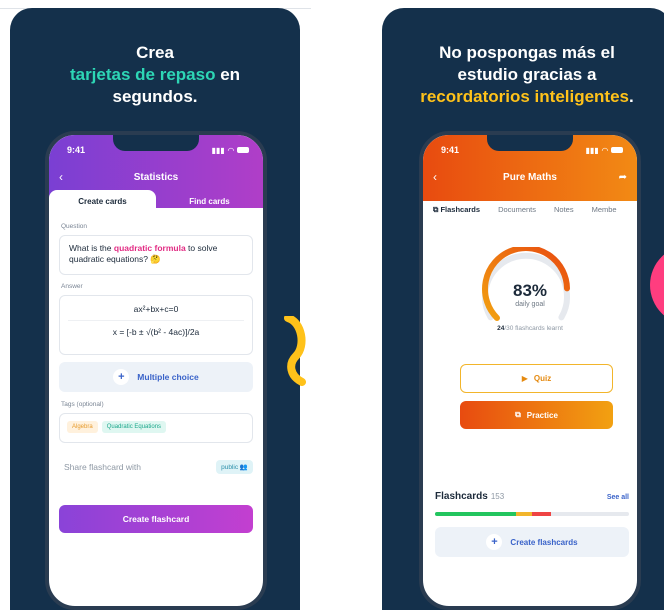  I want to click on share-icon: ➦, so click(617, 177).